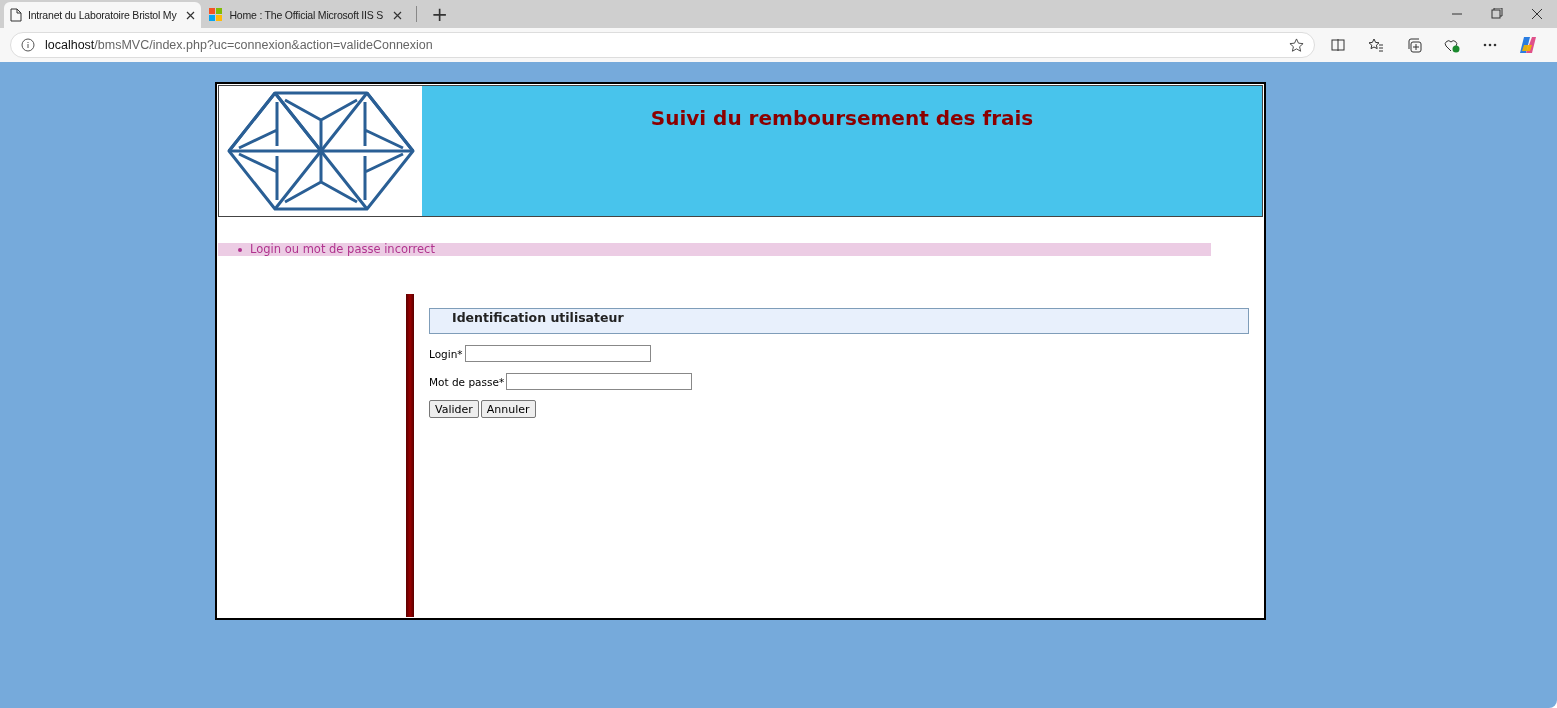  I want to click on form-heading: Identification utilisateur, so click(839, 321).